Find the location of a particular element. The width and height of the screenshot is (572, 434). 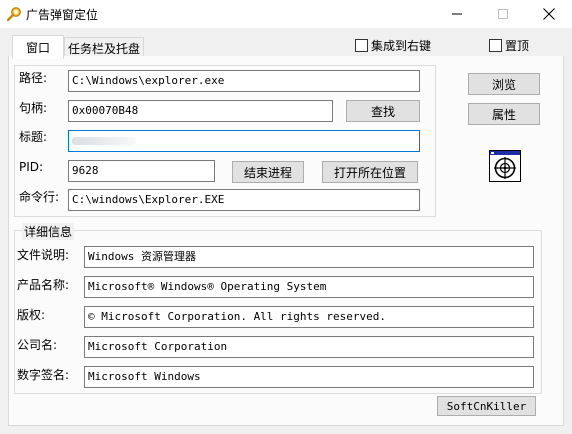

minimize-icon is located at coordinates (457, 14).